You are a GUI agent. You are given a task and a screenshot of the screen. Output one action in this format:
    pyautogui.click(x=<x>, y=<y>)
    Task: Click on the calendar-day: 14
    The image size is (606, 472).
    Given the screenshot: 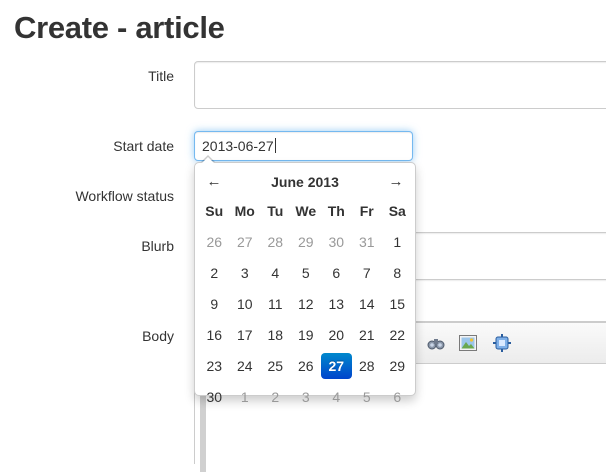 What is the action you would take?
    pyautogui.click(x=367, y=304)
    